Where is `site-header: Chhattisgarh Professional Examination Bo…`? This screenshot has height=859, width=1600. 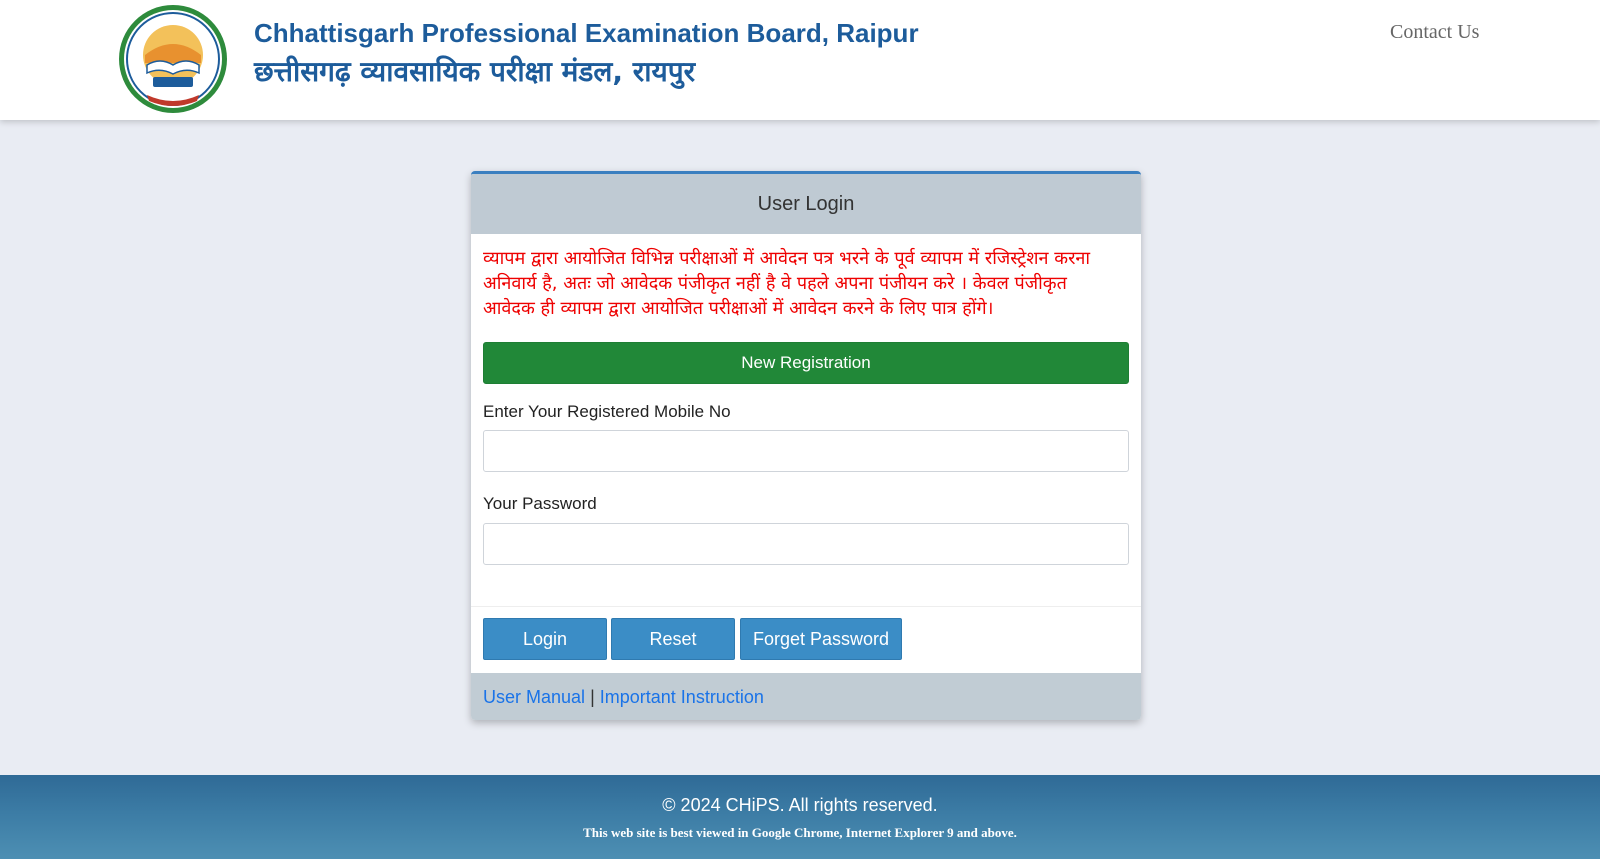 site-header: Chhattisgarh Professional Examination Bo… is located at coordinates (800, 60).